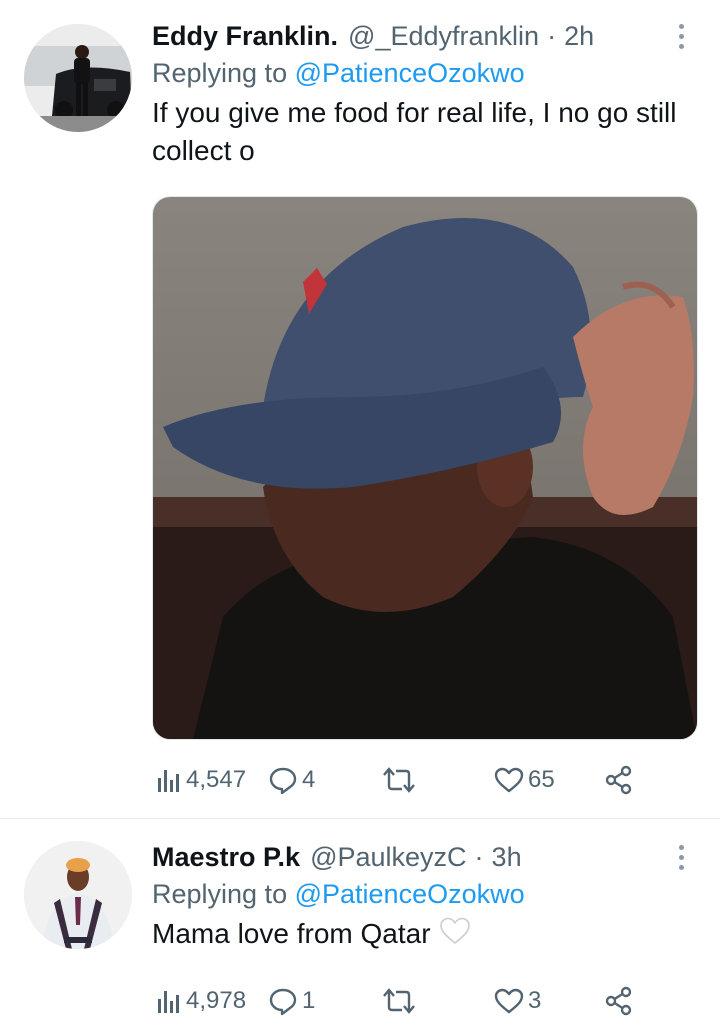 The width and height of the screenshot is (720, 1033). I want to click on white-heart-icon, so click(454, 930).